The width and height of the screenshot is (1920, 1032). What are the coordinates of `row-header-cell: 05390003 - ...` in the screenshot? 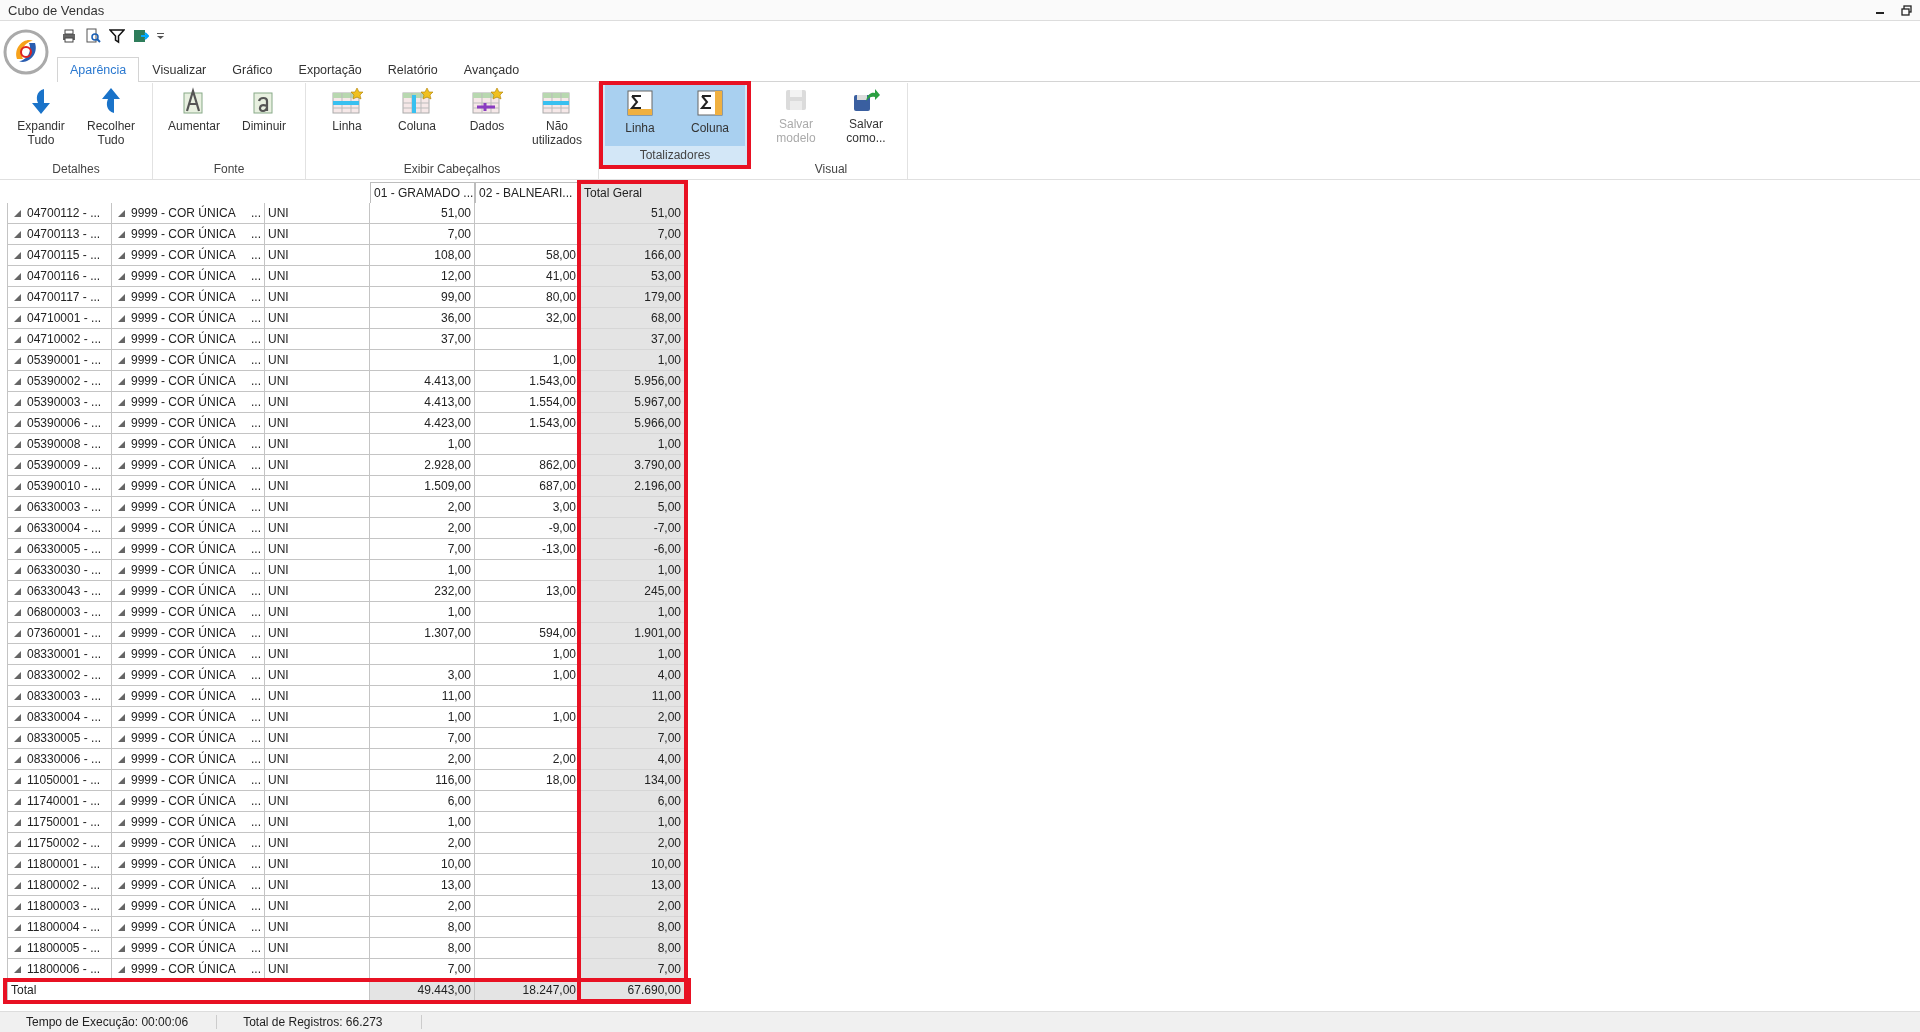 It's located at (59, 402).